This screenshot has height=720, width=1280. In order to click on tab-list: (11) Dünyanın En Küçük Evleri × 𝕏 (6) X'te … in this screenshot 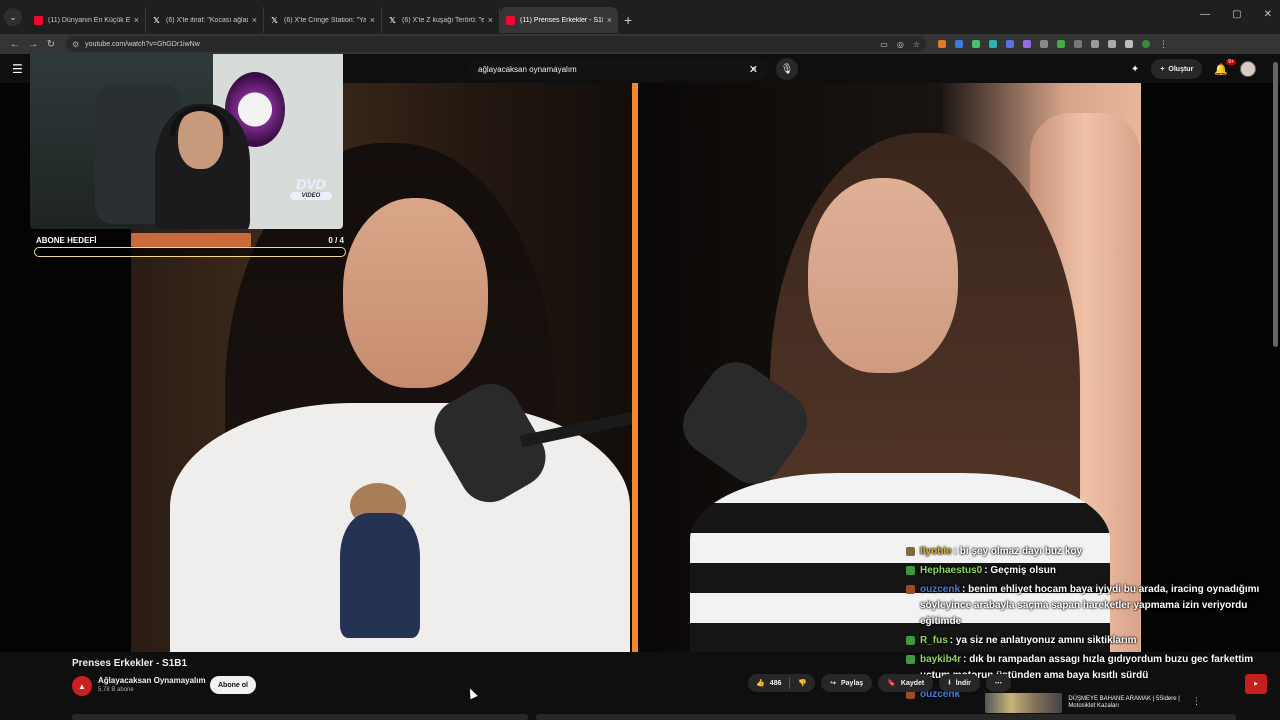, I will do `click(323, 17)`.